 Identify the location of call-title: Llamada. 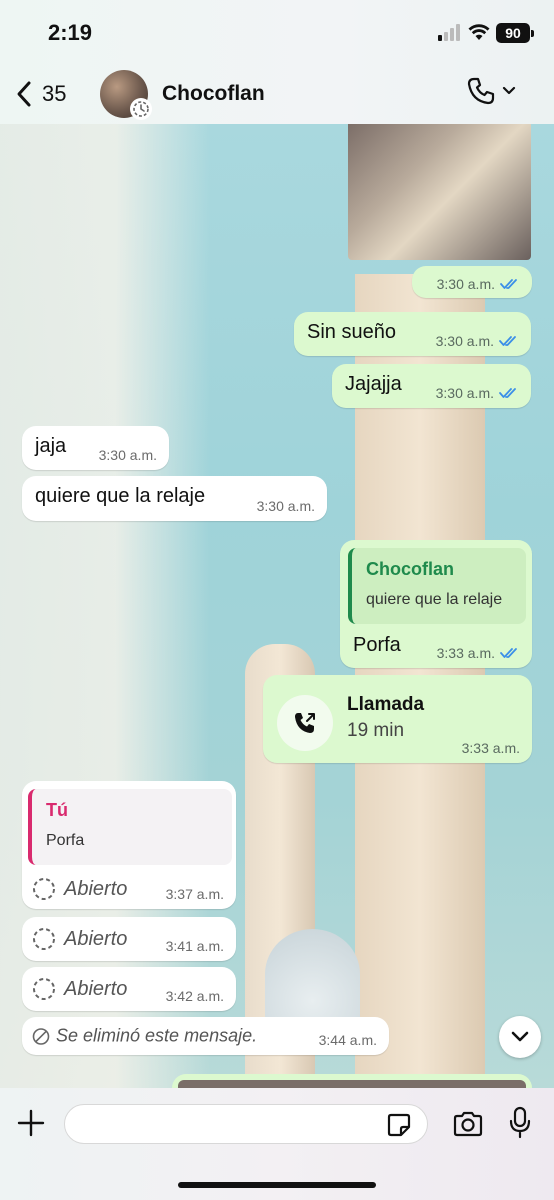
(386, 704).